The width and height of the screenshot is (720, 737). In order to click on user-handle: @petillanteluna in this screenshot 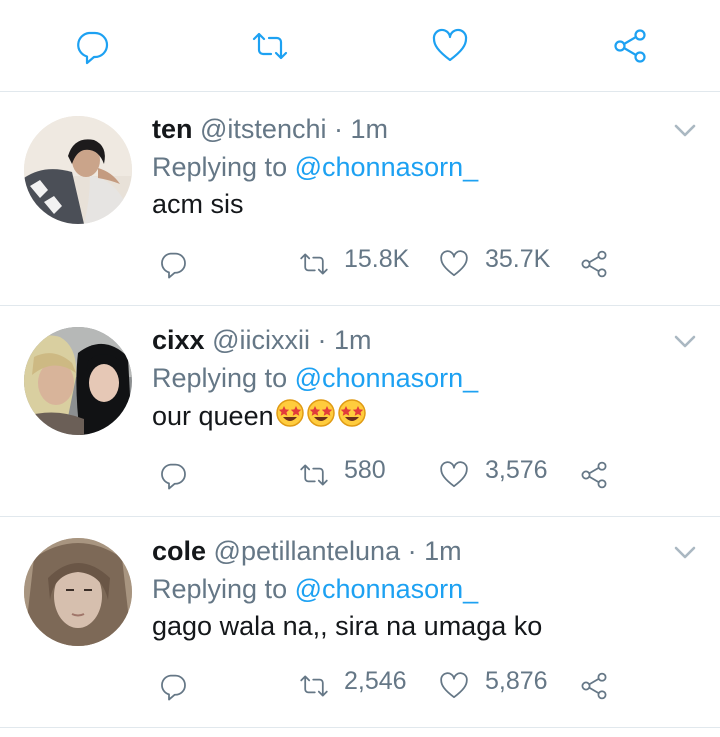, I will do `click(307, 551)`.